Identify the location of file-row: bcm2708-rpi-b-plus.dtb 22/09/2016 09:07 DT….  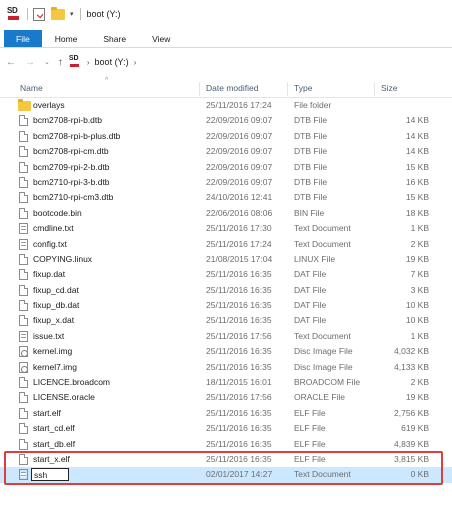
(226, 136).